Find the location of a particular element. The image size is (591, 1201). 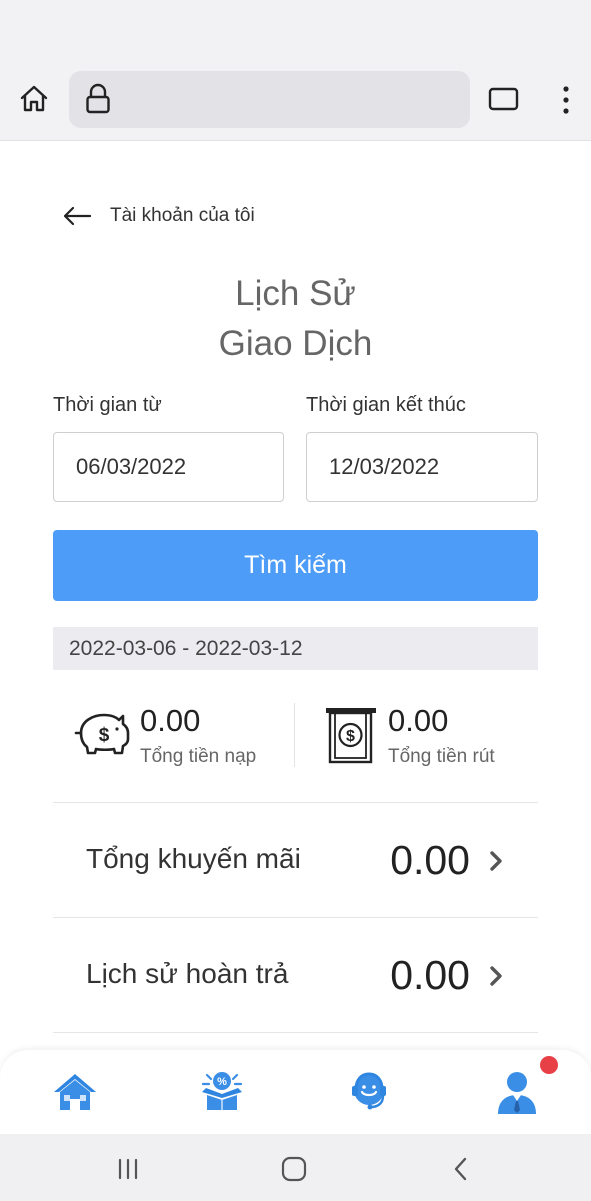

page-title-line2: Giao Dịch is located at coordinates (295, 343).